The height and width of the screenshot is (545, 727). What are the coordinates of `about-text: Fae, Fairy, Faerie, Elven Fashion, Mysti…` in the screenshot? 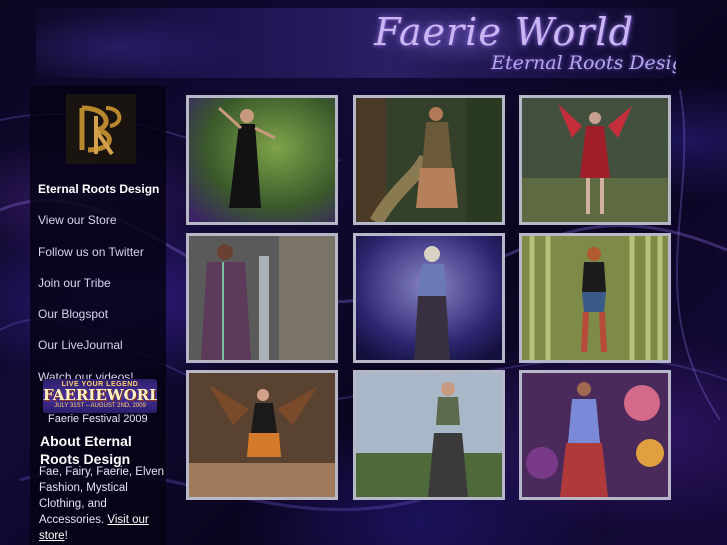 It's located at (103, 504).